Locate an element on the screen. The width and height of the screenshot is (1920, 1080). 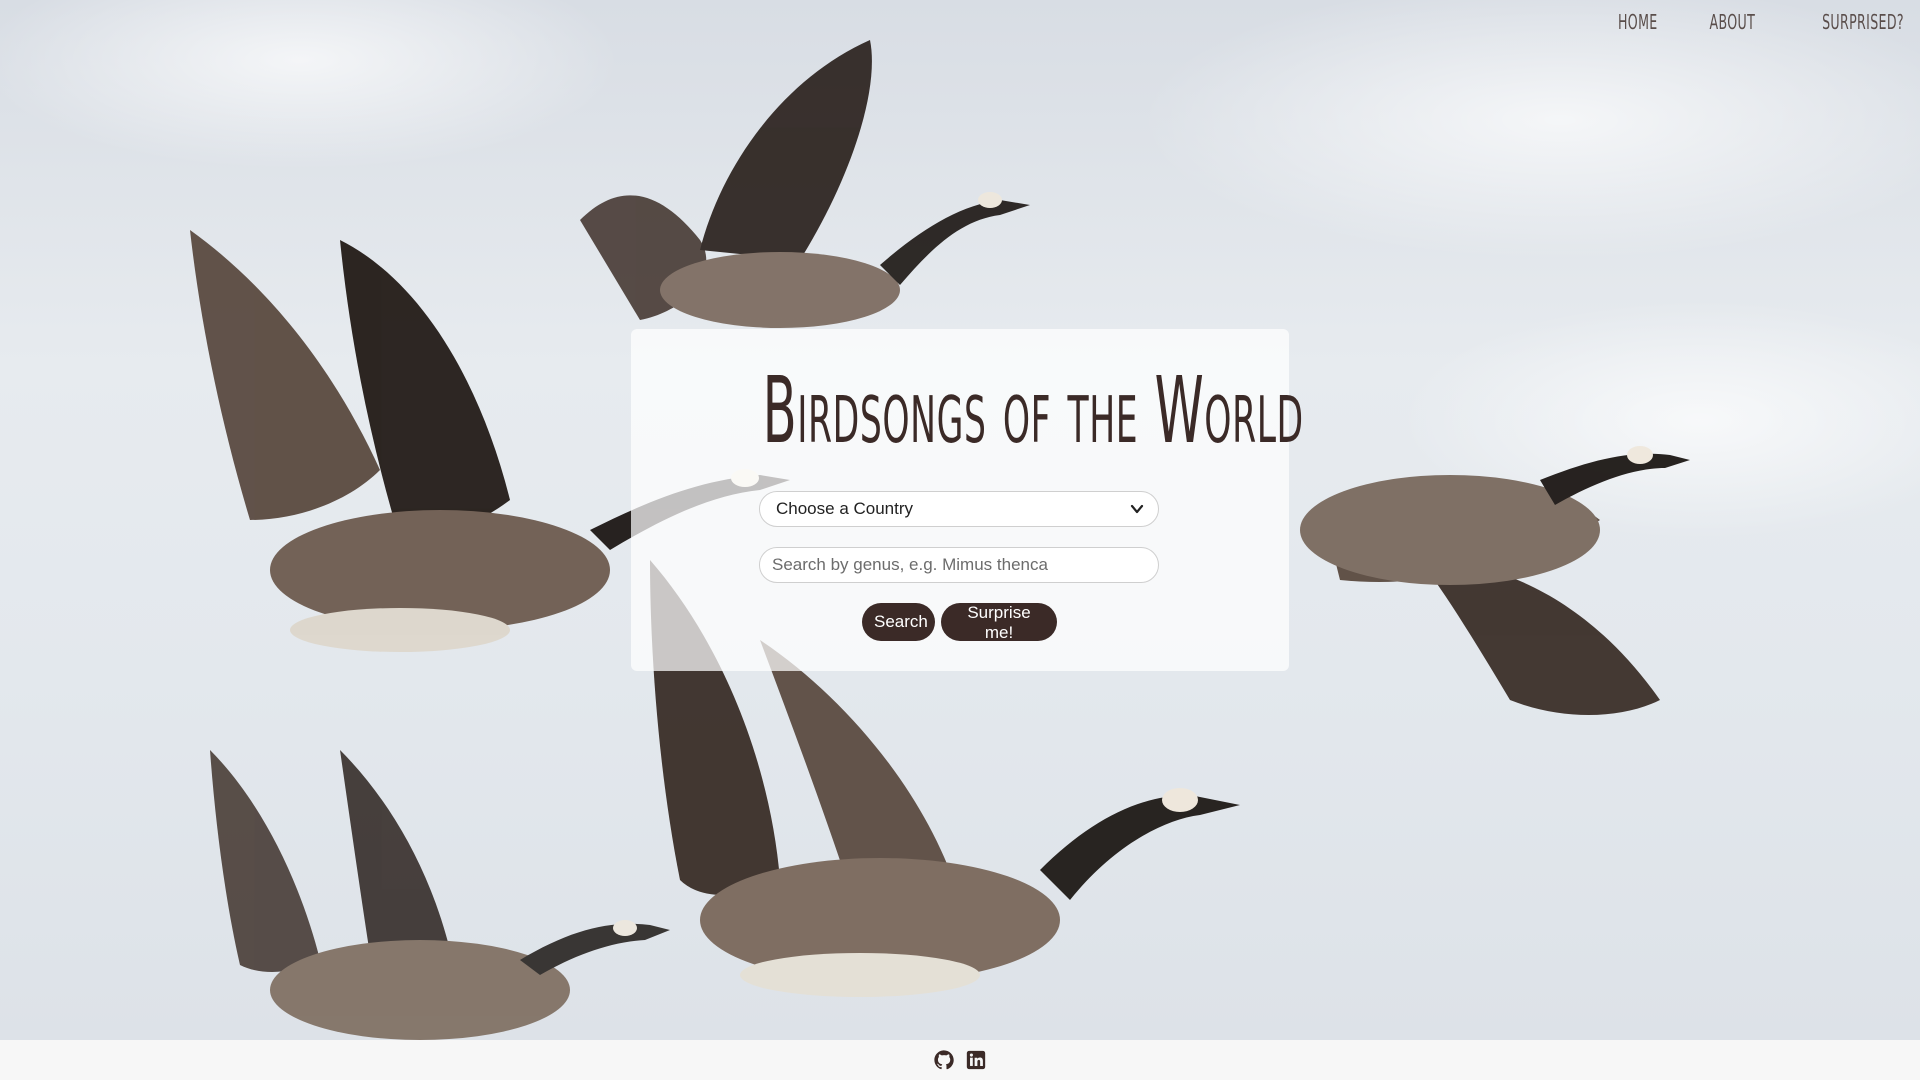
search-button: Search is located at coordinates (898, 622).